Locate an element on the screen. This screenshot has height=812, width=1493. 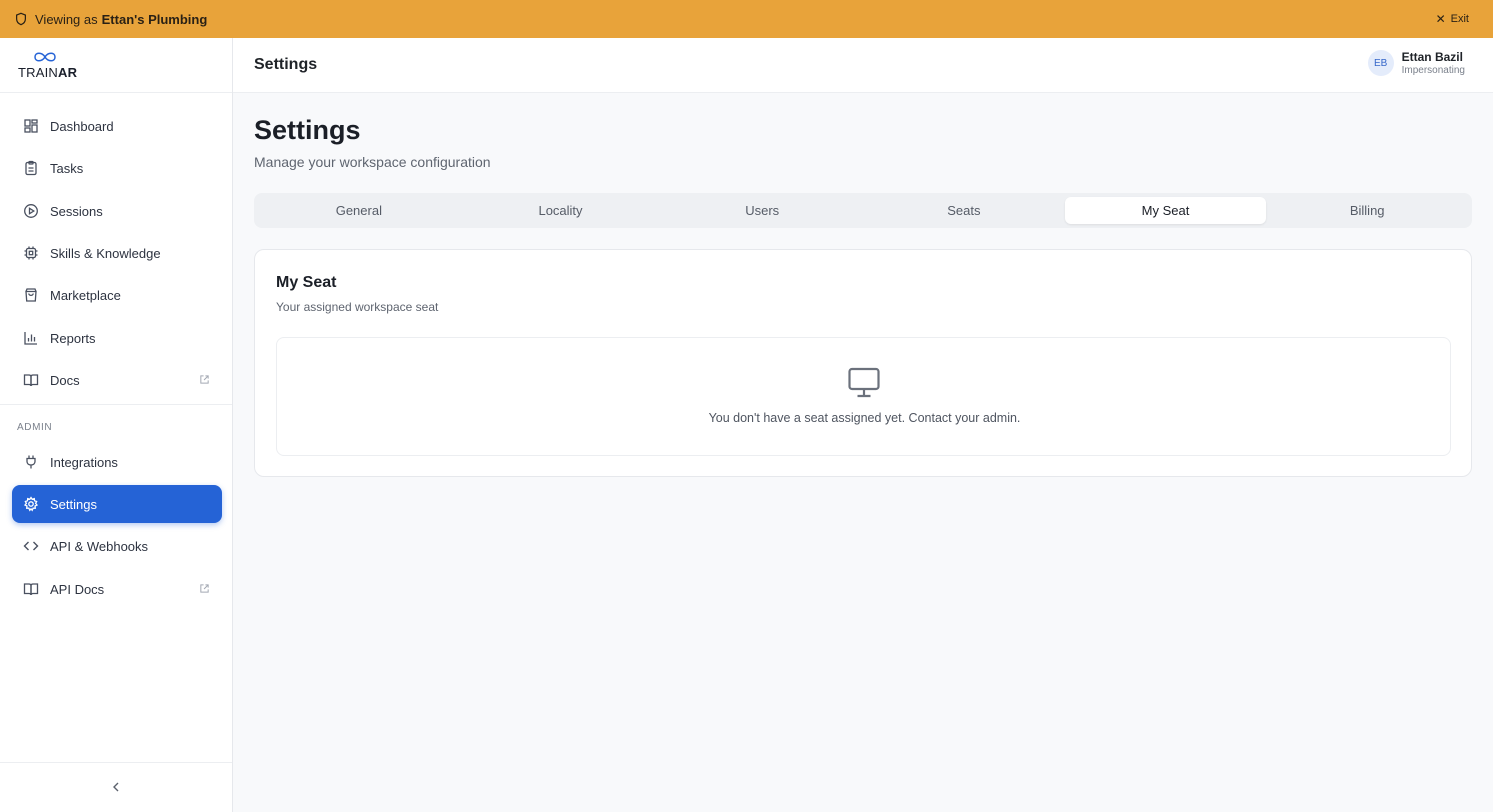
dashboard-icon is located at coordinates (31, 126).